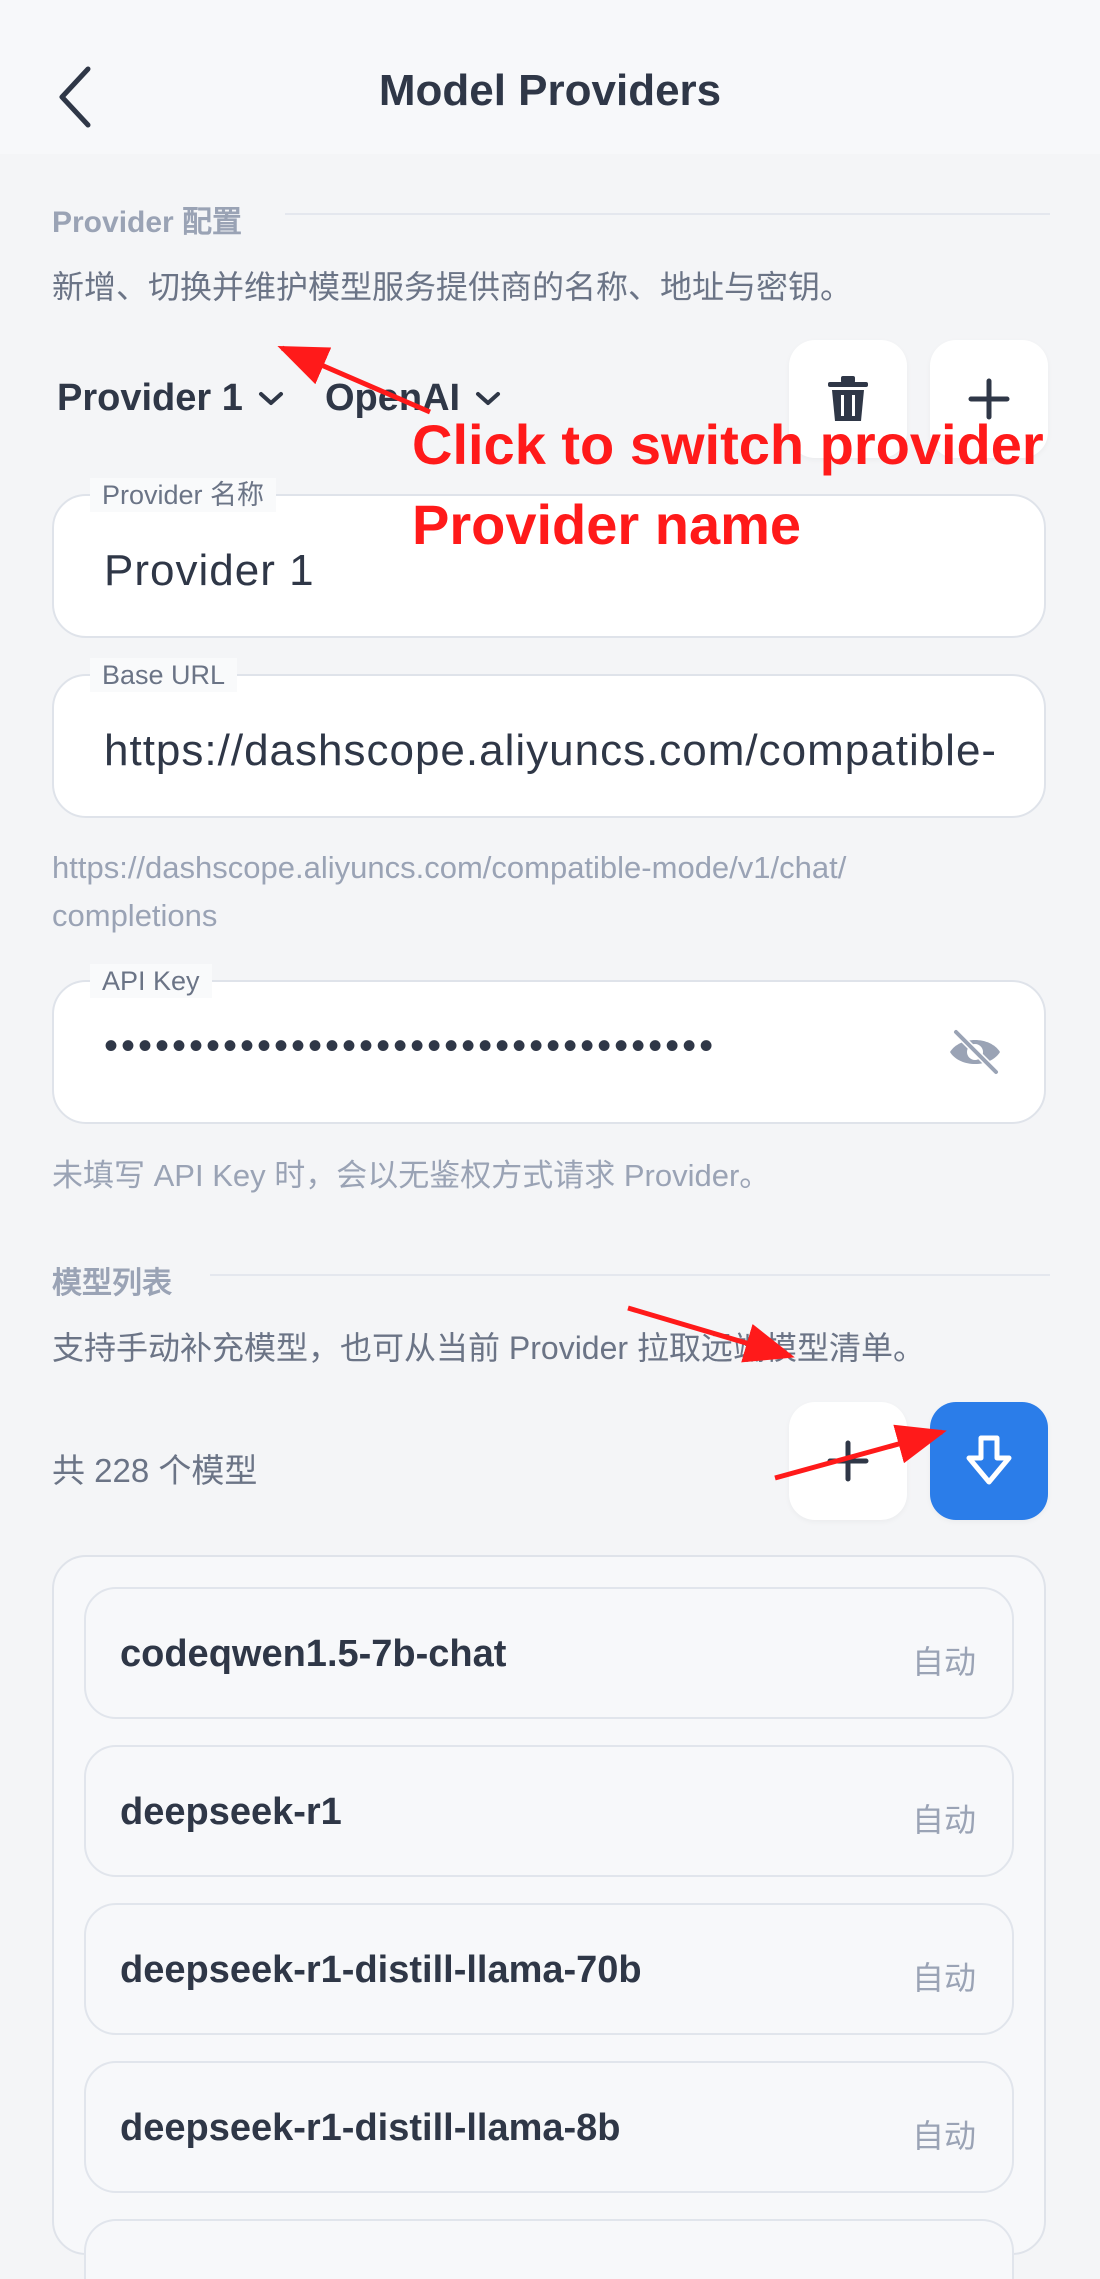 Image resolution: width=1100 pixels, height=2279 pixels. Describe the element at coordinates (354, 380) in the screenshot. I see `arrow-to-provider-select` at that location.